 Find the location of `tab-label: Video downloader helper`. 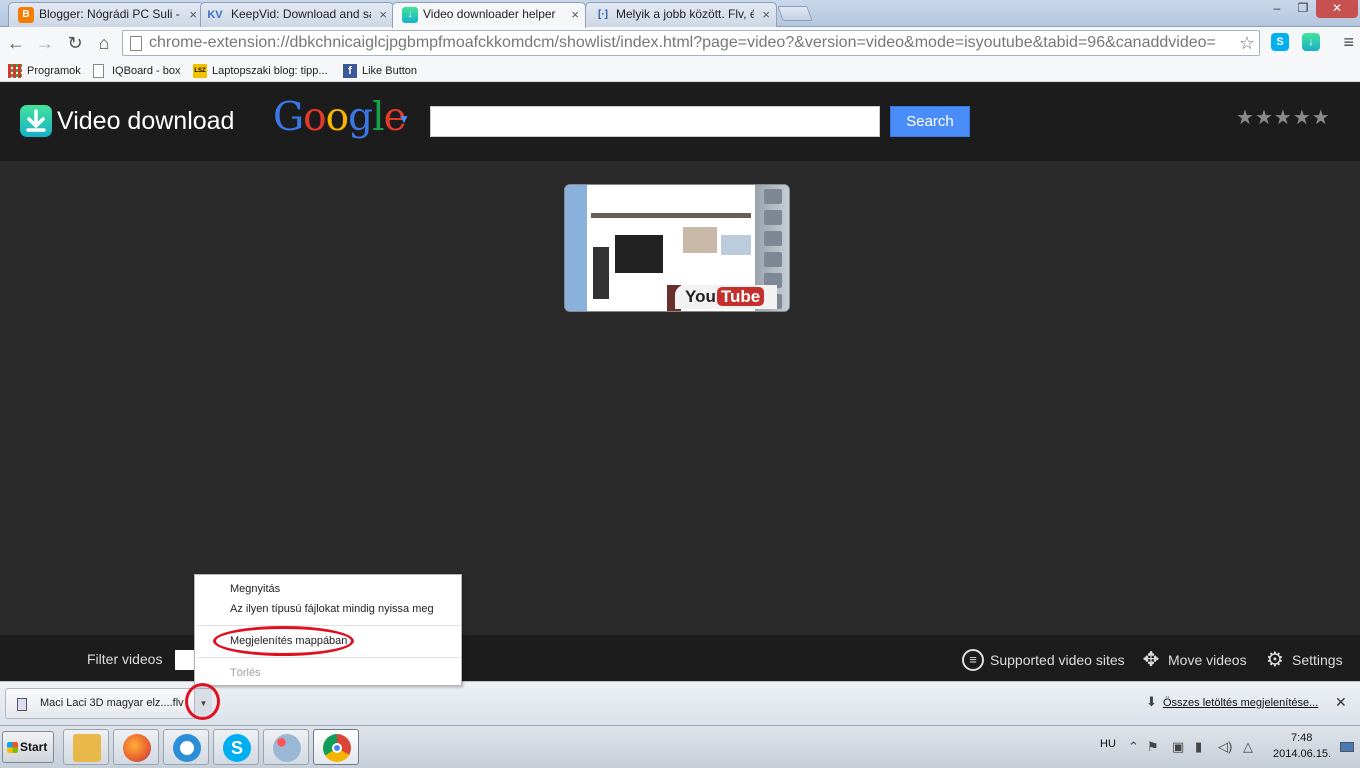

tab-label: Video downloader helper is located at coordinates (489, 14).